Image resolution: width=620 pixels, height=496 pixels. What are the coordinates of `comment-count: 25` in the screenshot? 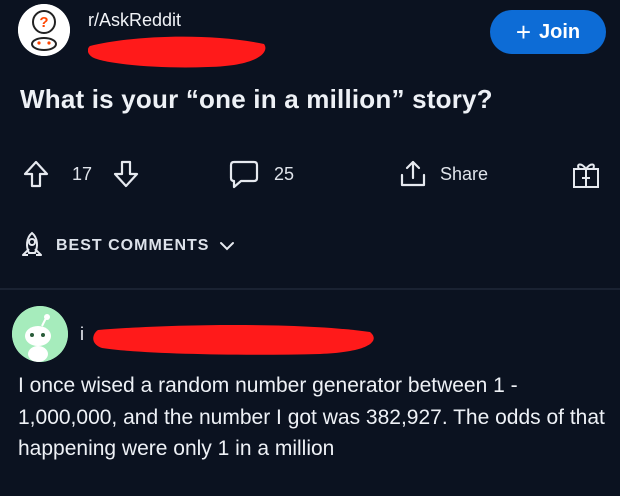 It's located at (284, 173).